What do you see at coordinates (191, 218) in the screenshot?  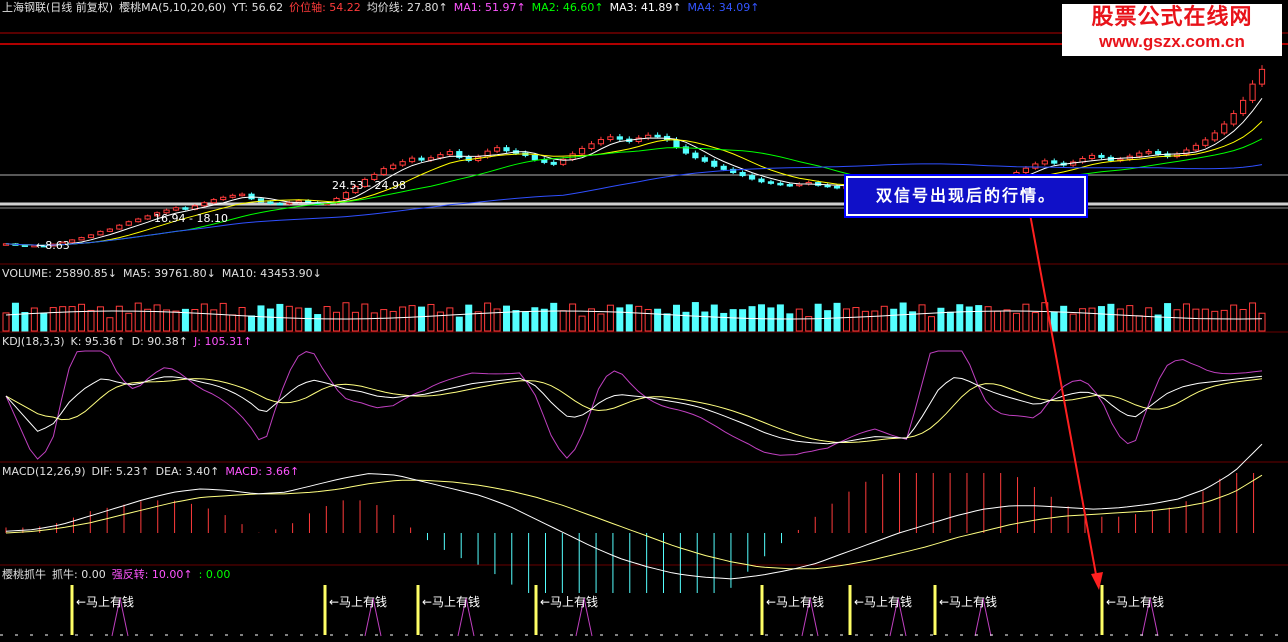 I see `price-box1-label: 16.94 - 18.10` at bounding box center [191, 218].